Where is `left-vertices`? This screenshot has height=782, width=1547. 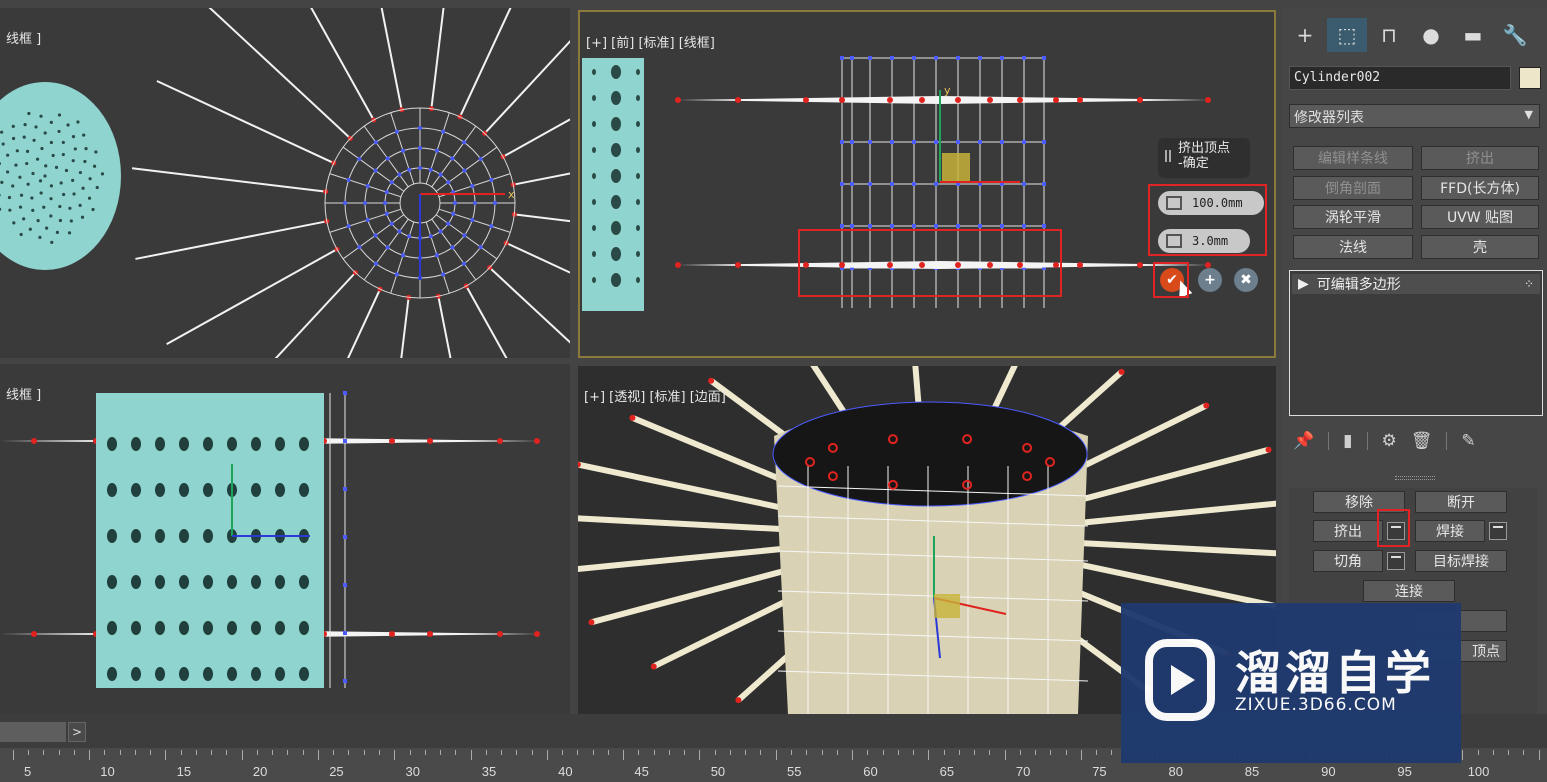 left-vertices is located at coordinates (338, 539).